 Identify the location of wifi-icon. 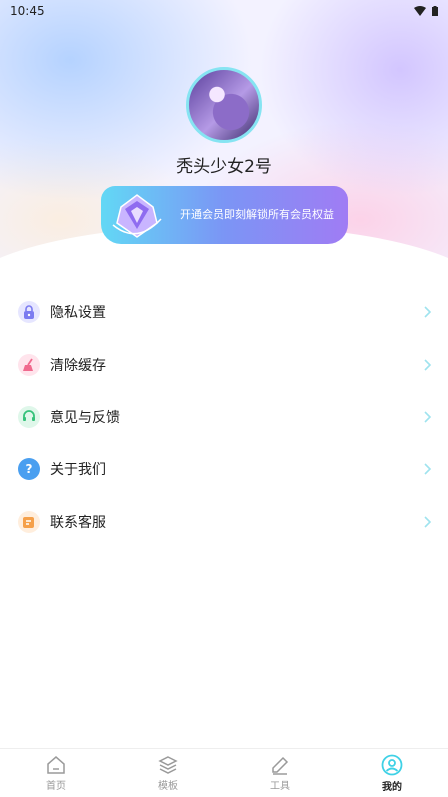
(420, 11).